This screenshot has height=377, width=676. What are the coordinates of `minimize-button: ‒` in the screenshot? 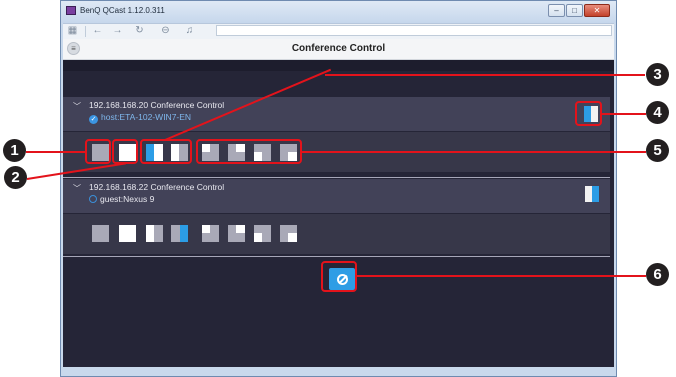 It's located at (556, 10).